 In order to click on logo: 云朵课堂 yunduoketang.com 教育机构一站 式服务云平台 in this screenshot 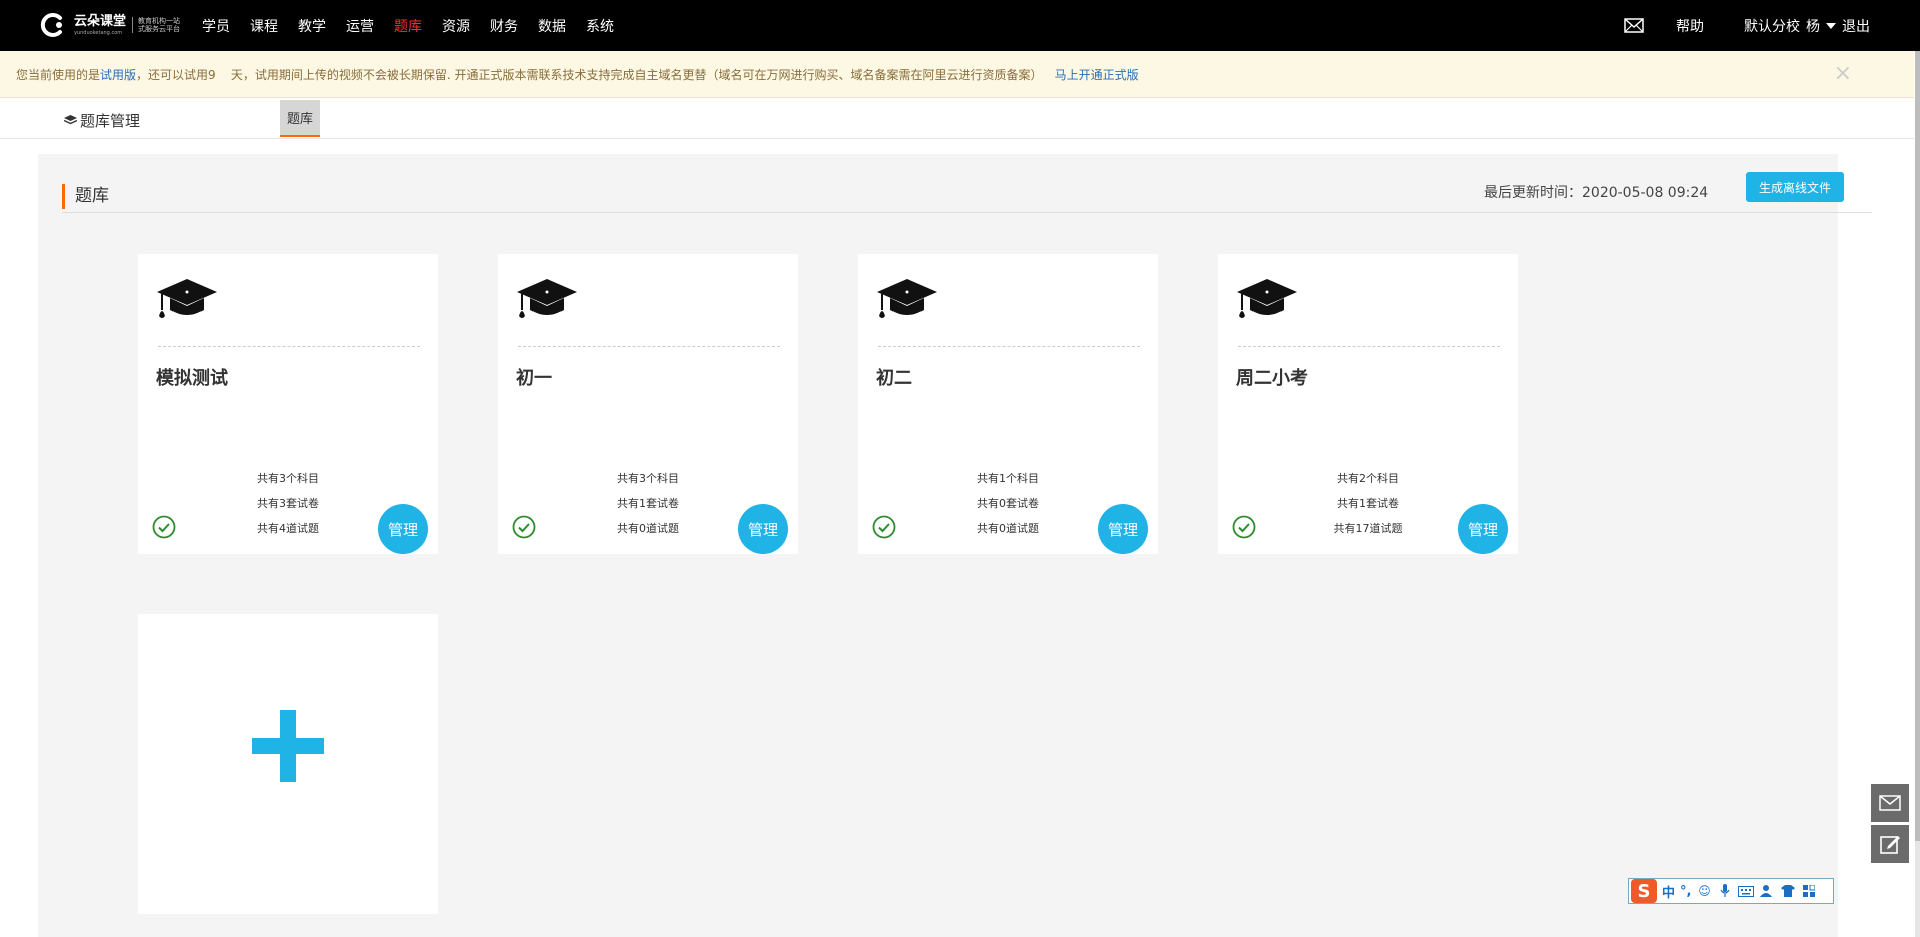, I will do `click(109, 25)`.